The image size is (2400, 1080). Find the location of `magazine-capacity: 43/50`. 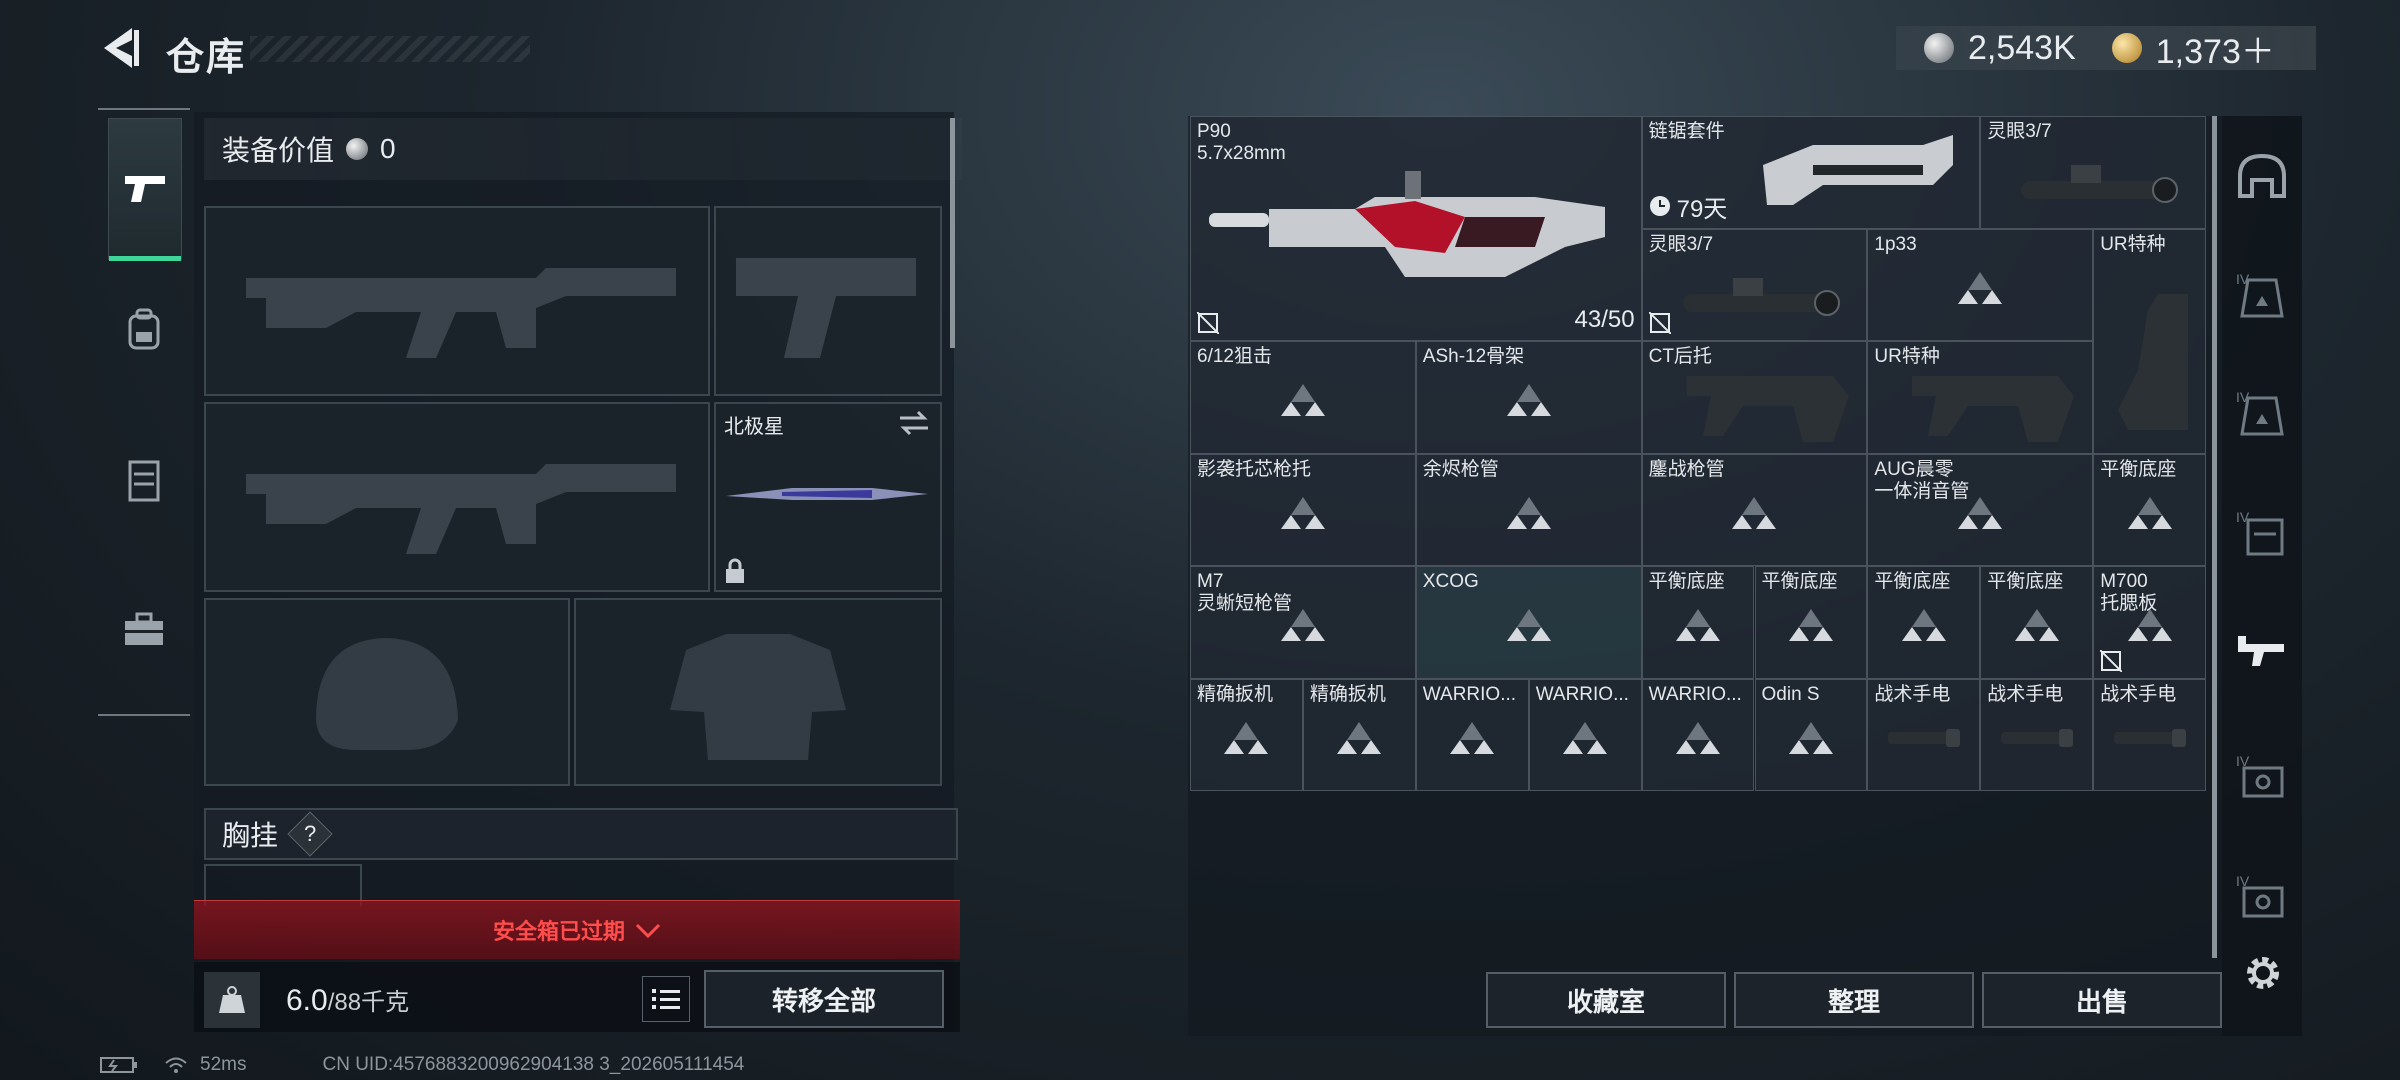

magazine-capacity: 43/50 is located at coordinates (1604, 319).